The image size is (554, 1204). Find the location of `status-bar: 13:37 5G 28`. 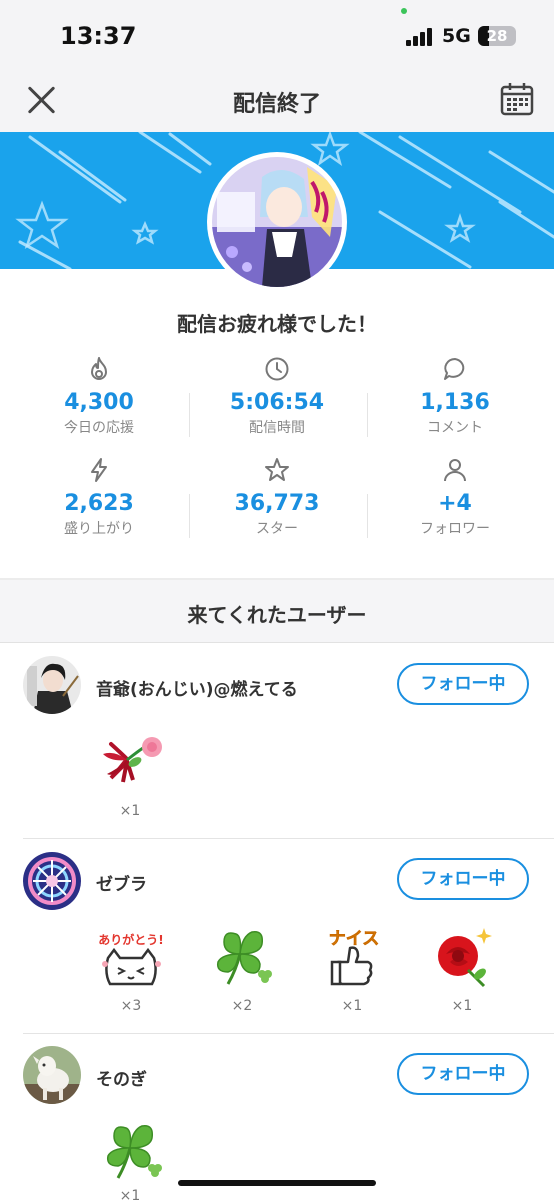

status-bar: 13:37 5G 28 is located at coordinates (277, 35).